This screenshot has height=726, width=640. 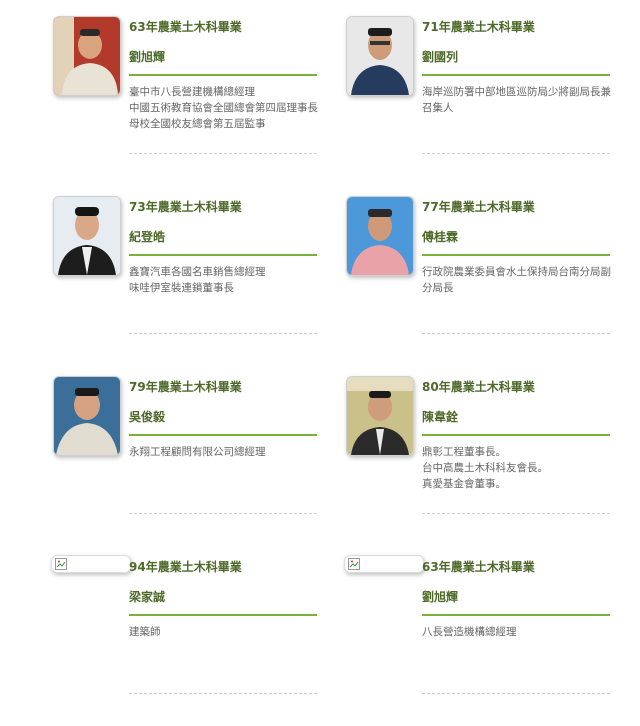 What do you see at coordinates (469, 632) in the screenshot?
I see `description-line: 八長營造機構總經理` at bounding box center [469, 632].